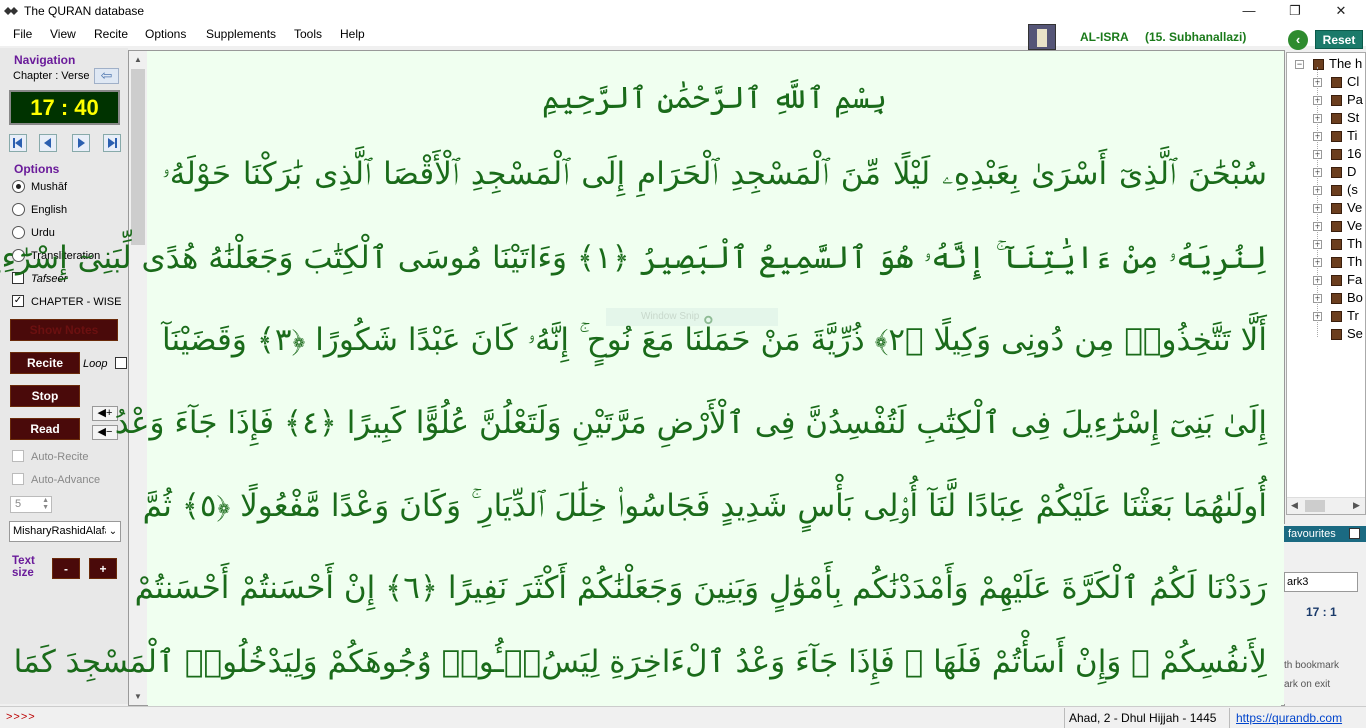 This screenshot has width=1366, height=728. I want to click on favourites-bar: favourites, so click(1325, 534).